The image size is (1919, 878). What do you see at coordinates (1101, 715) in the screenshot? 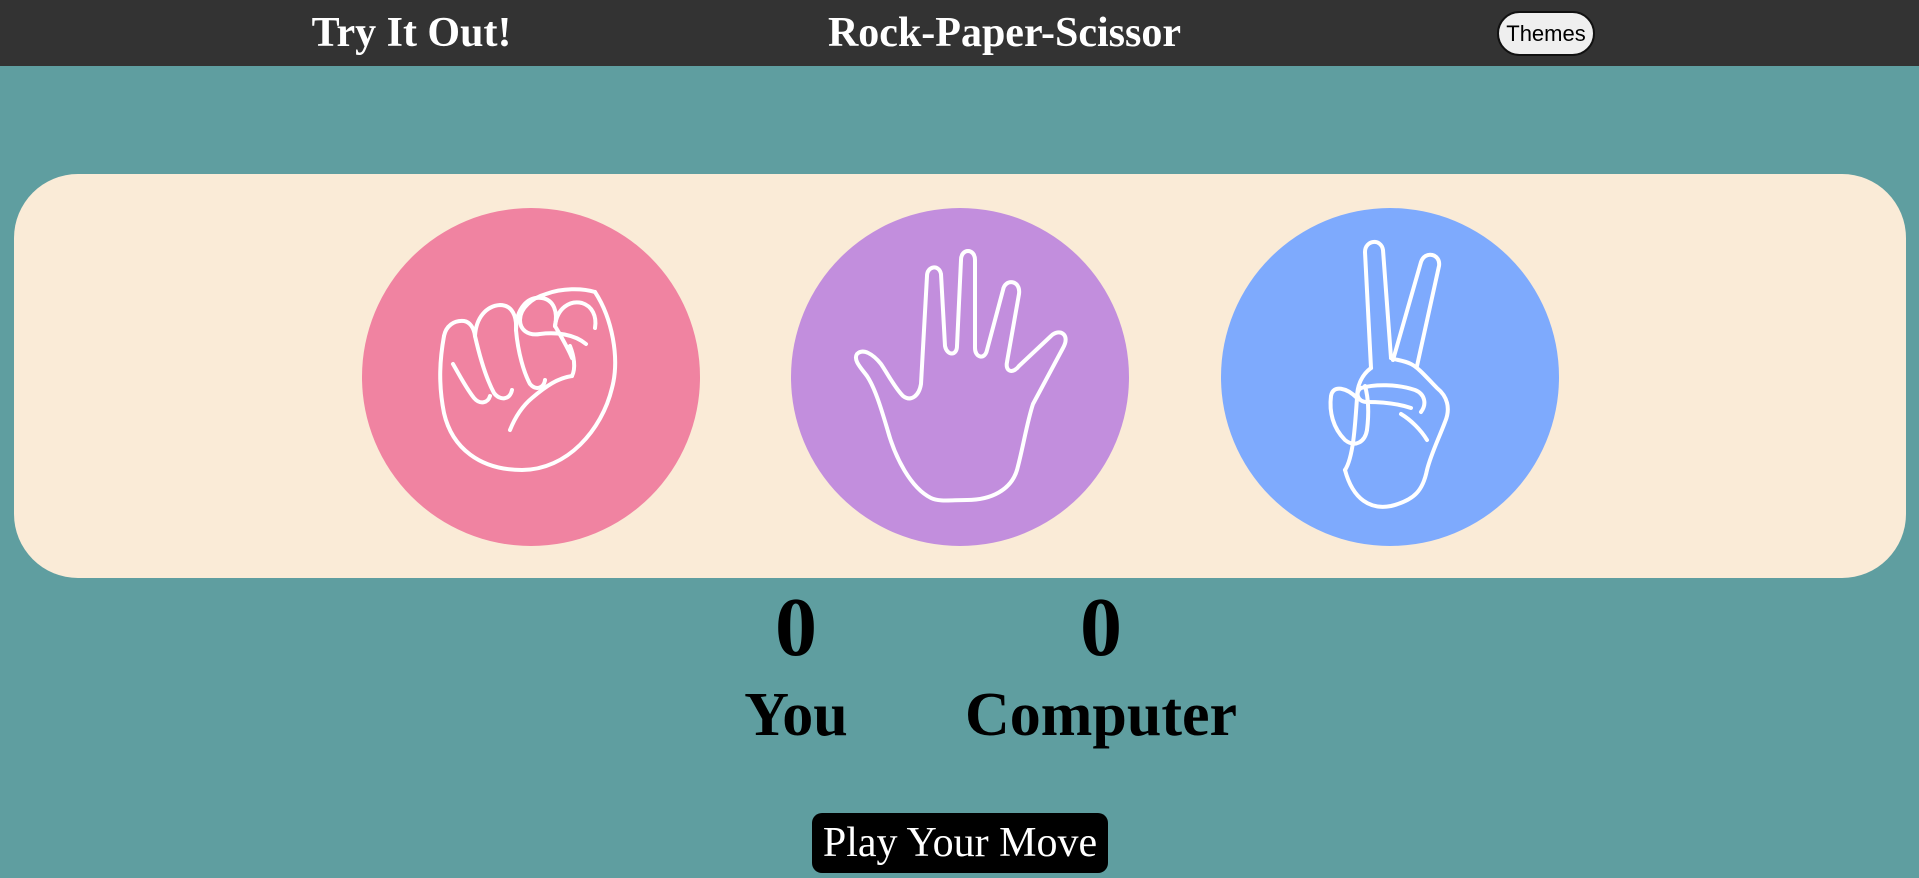
I see `computer-label: Computer` at bounding box center [1101, 715].